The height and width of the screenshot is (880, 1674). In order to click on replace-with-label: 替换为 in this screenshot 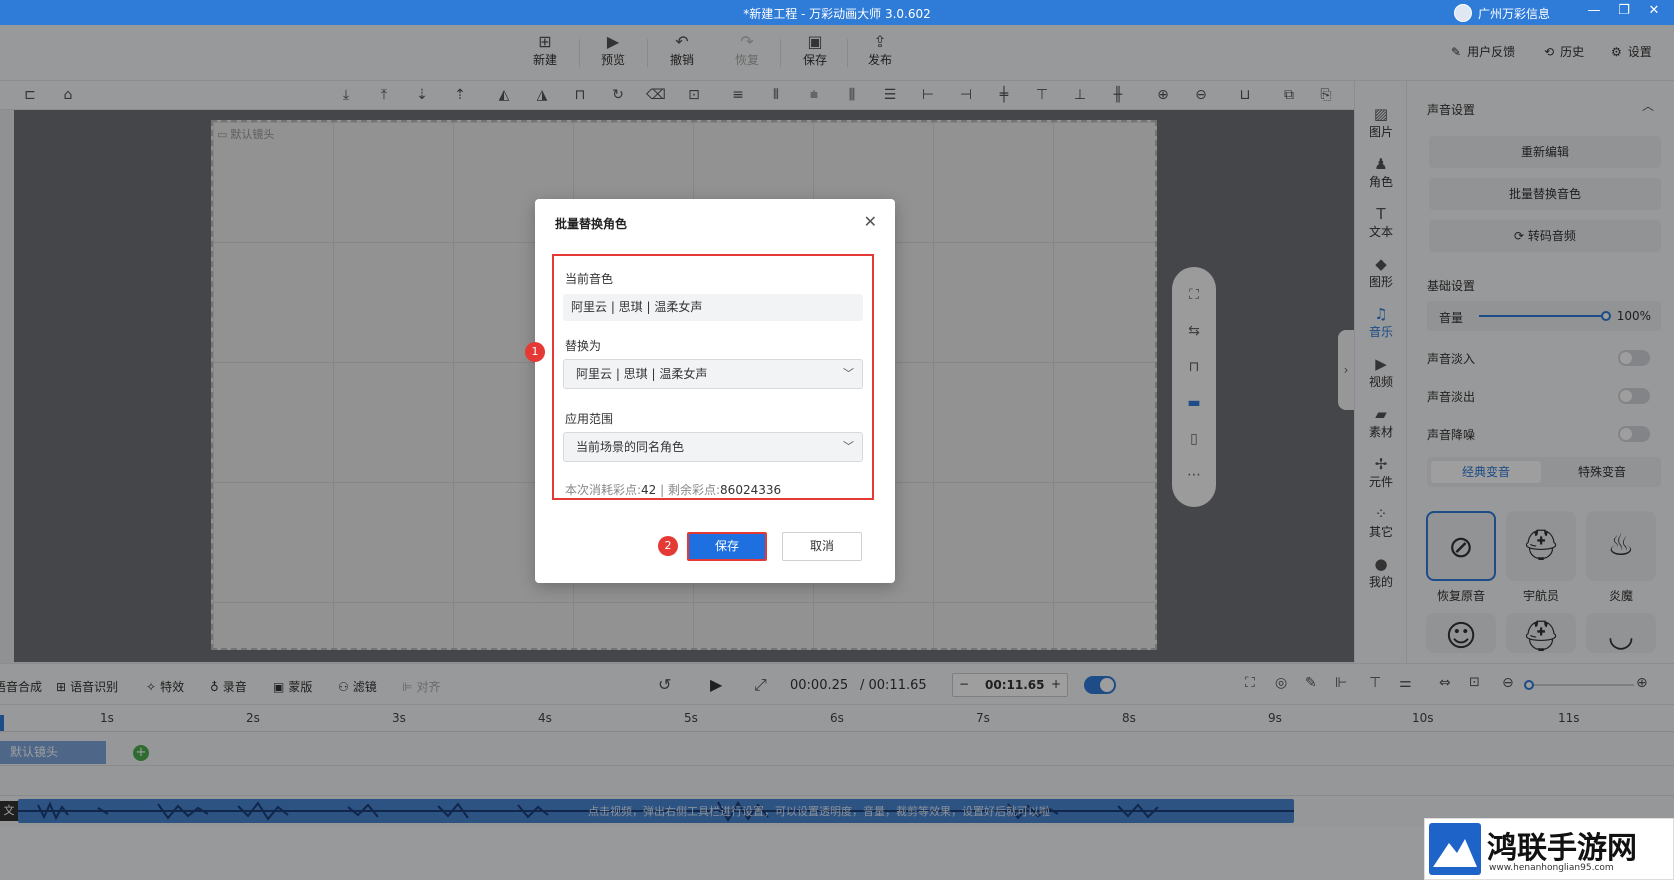, I will do `click(583, 346)`.